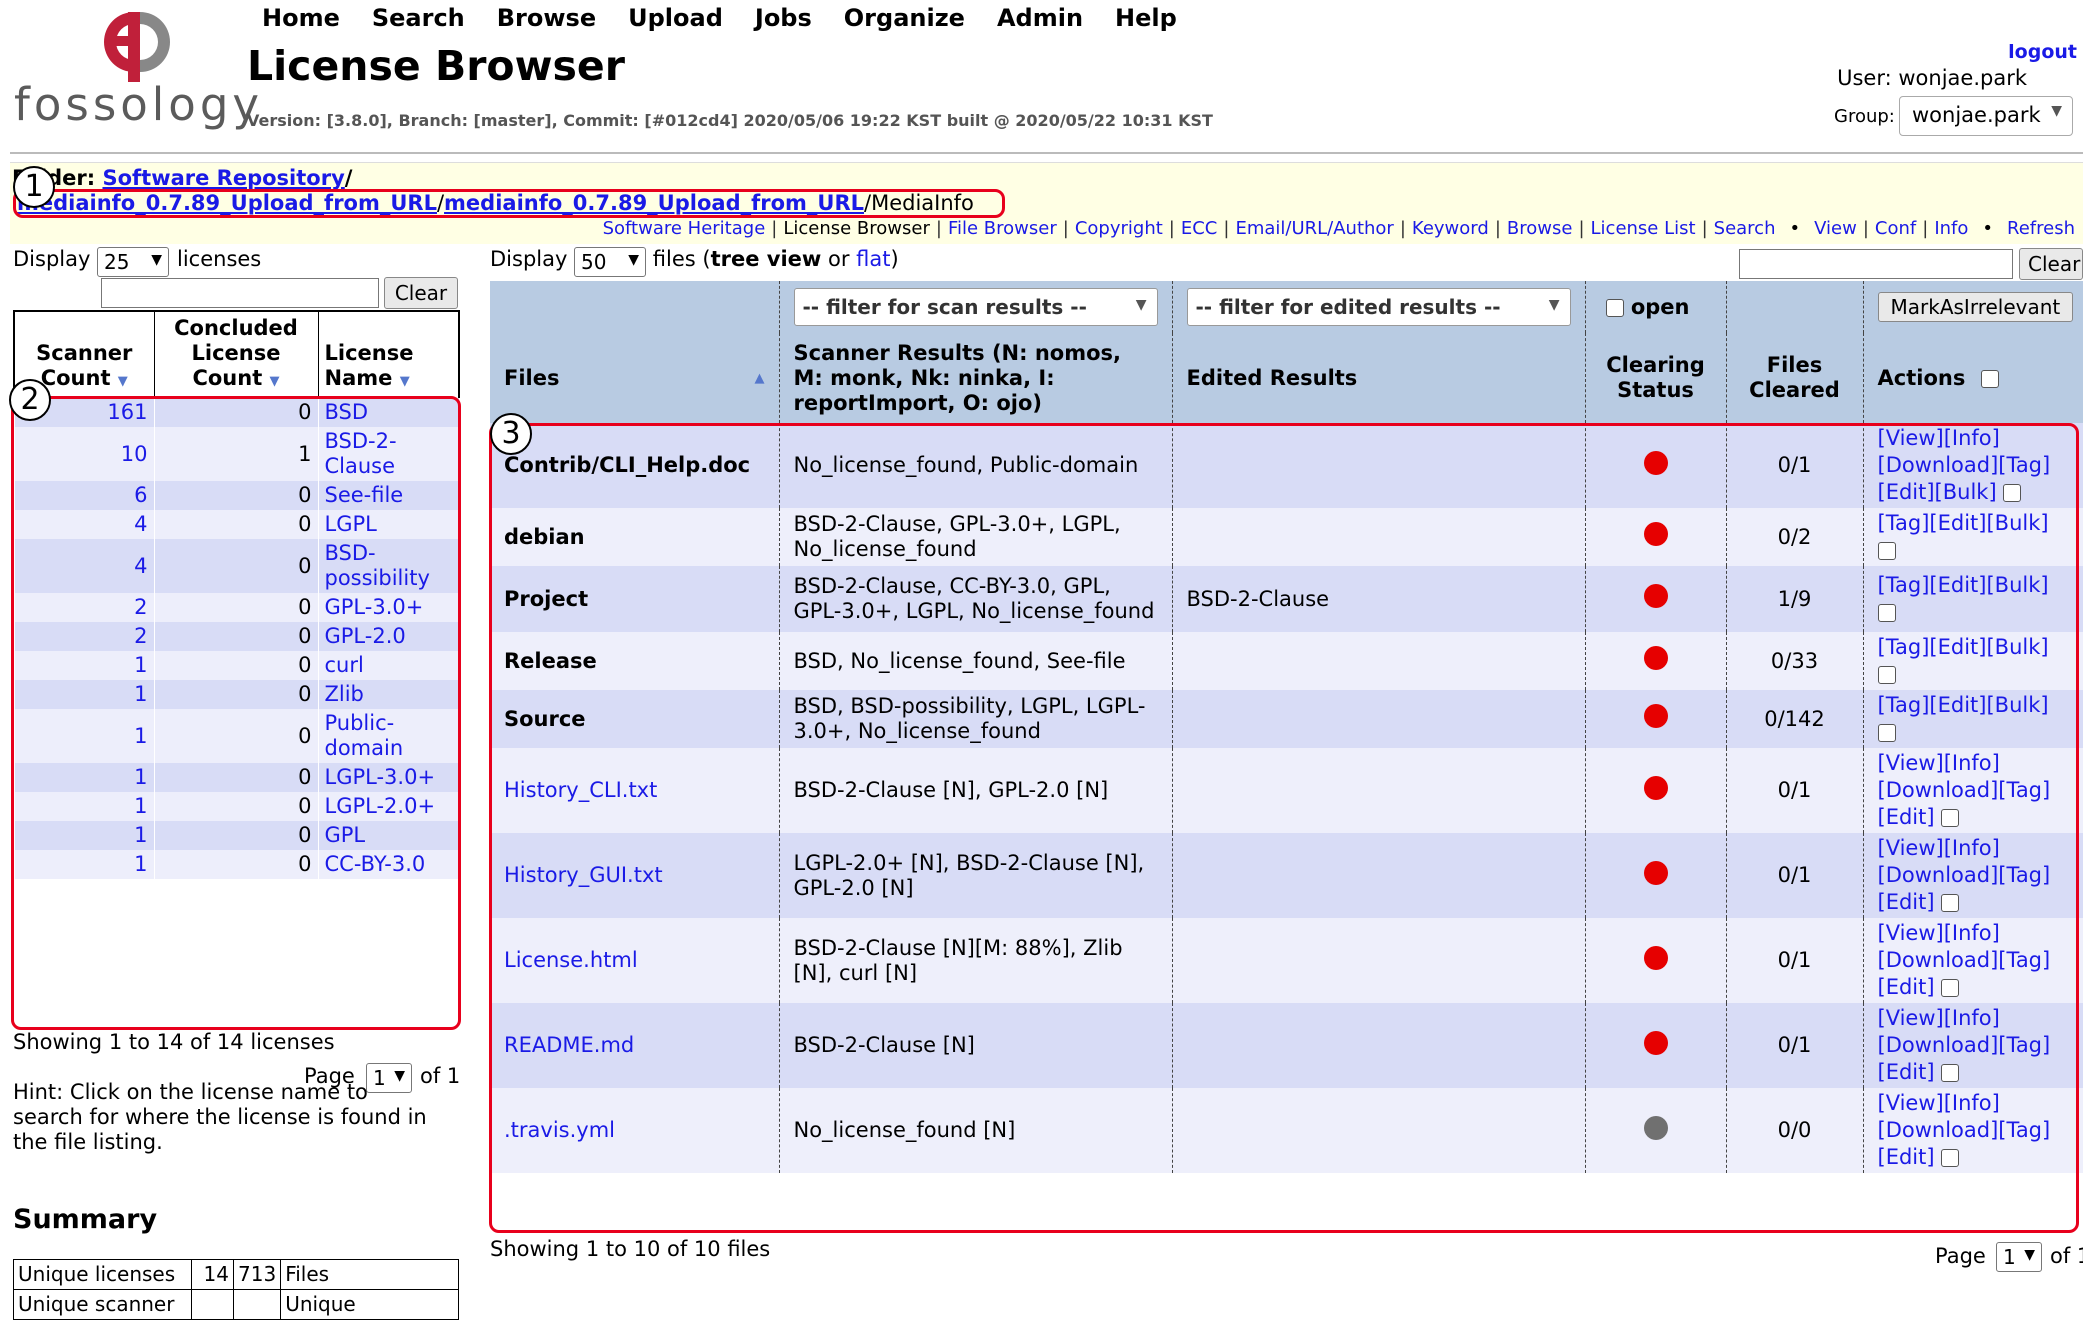  Describe the element at coordinates (630, 1249) in the screenshot. I see `files-showing-info: Showing 1 to 10 of 10 files` at that location.